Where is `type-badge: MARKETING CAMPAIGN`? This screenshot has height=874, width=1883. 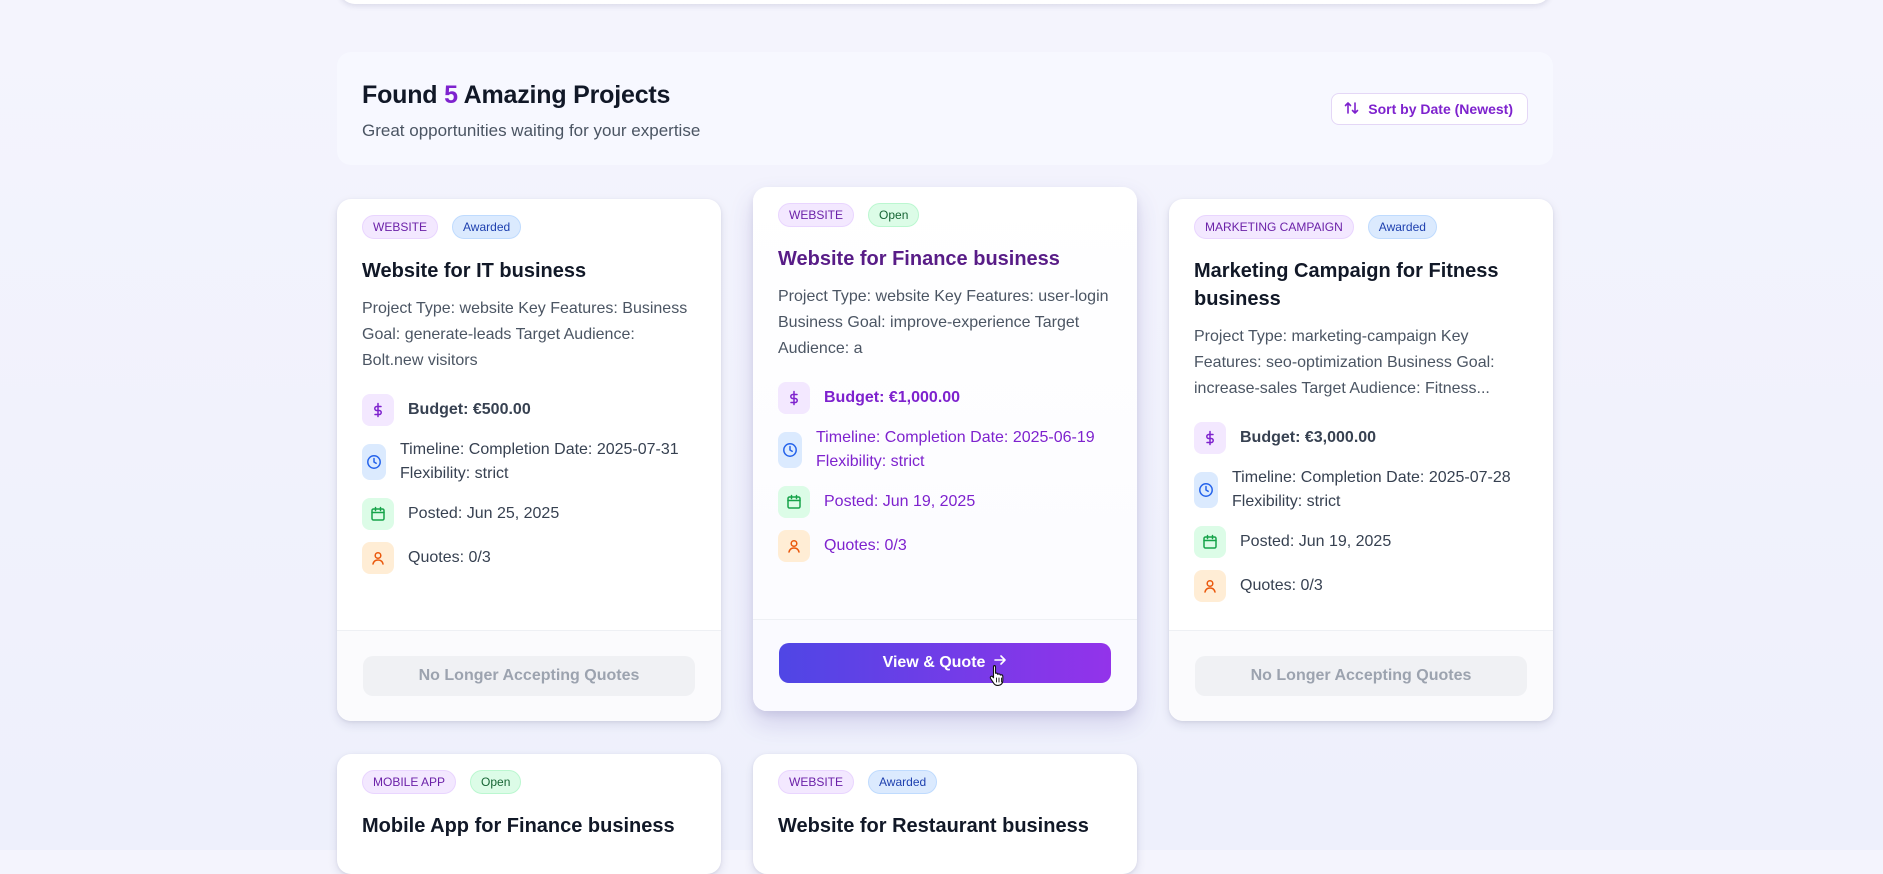 type-badge: MARKETING CAMPAIGN is located at coordinates (1274, 227).